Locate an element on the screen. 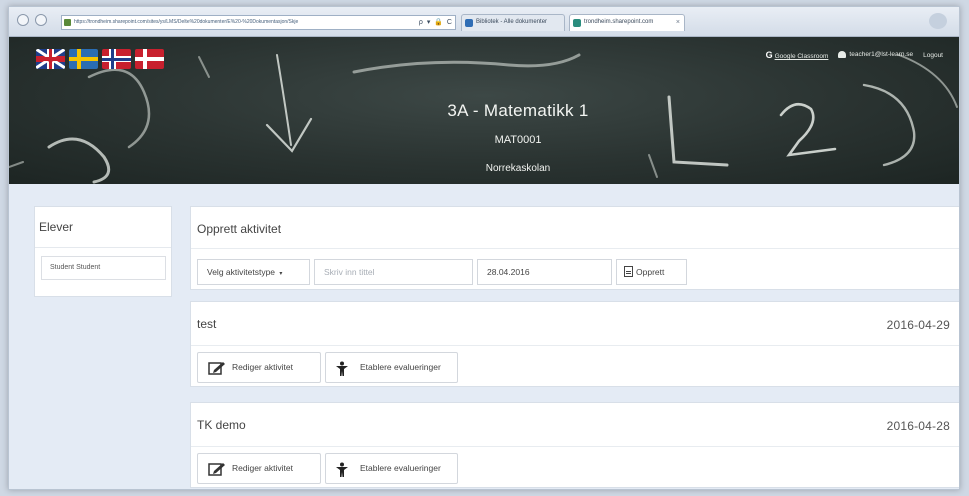 Image resolution: width=969 pixels, height=496 pixels. students-title: Elever is located at coordinates (56, 227).